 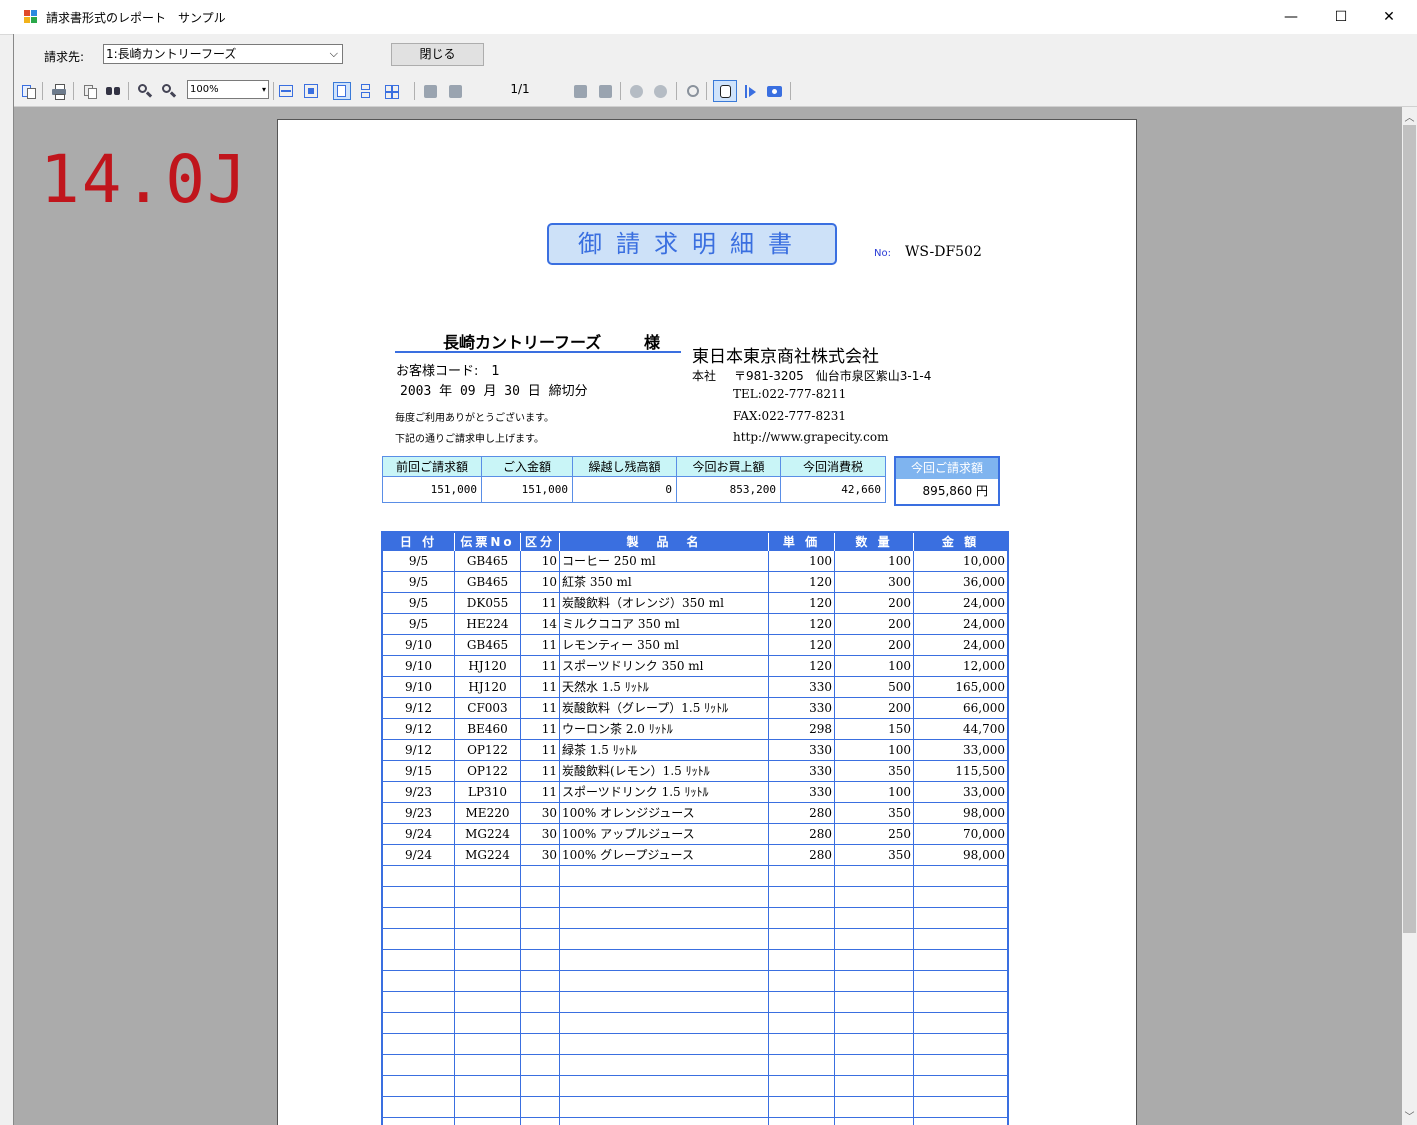 I want to click on select-icon, so click(x=750, y=91).